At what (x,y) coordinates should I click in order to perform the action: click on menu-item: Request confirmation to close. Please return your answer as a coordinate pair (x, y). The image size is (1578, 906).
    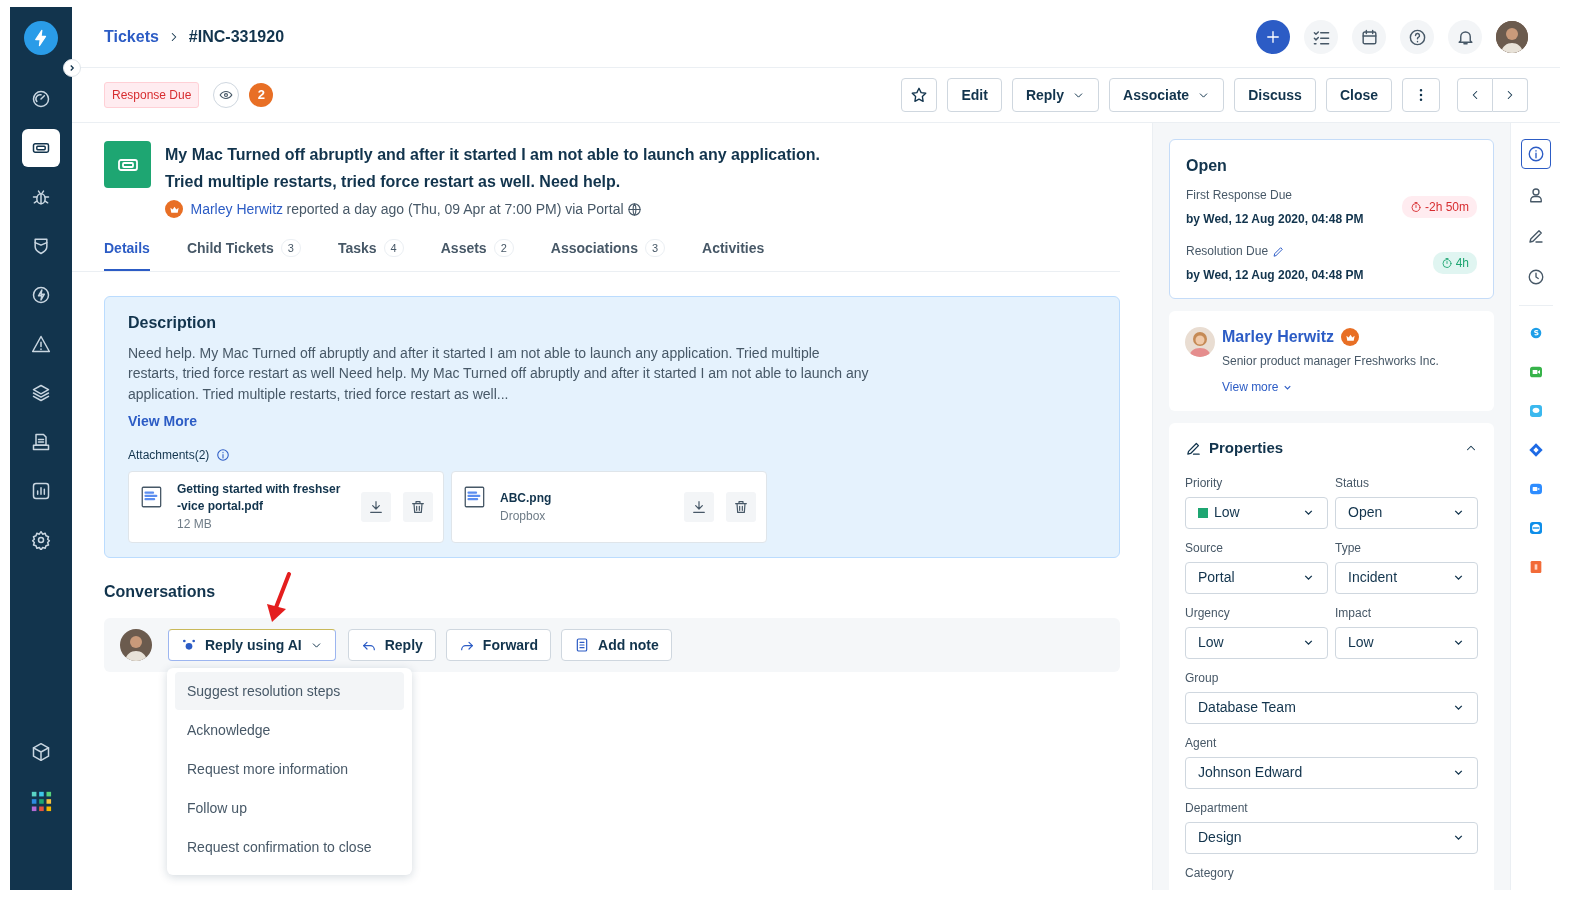
    Looking at the image, I should click on (289, 847).